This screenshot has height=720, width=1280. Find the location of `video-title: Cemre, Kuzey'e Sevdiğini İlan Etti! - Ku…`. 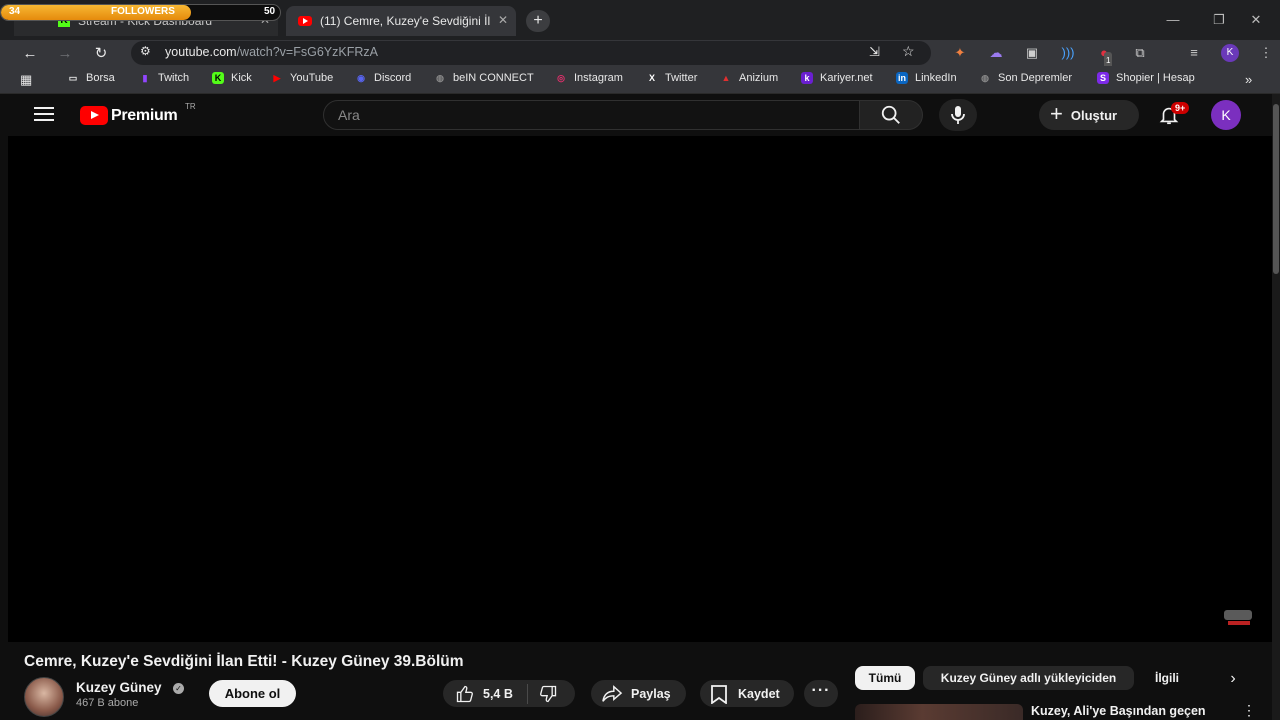

video-title: Cemre, Kuzey'e Sevdiğini İlan Etti! - Ku… is located at coordinates (244, 661).